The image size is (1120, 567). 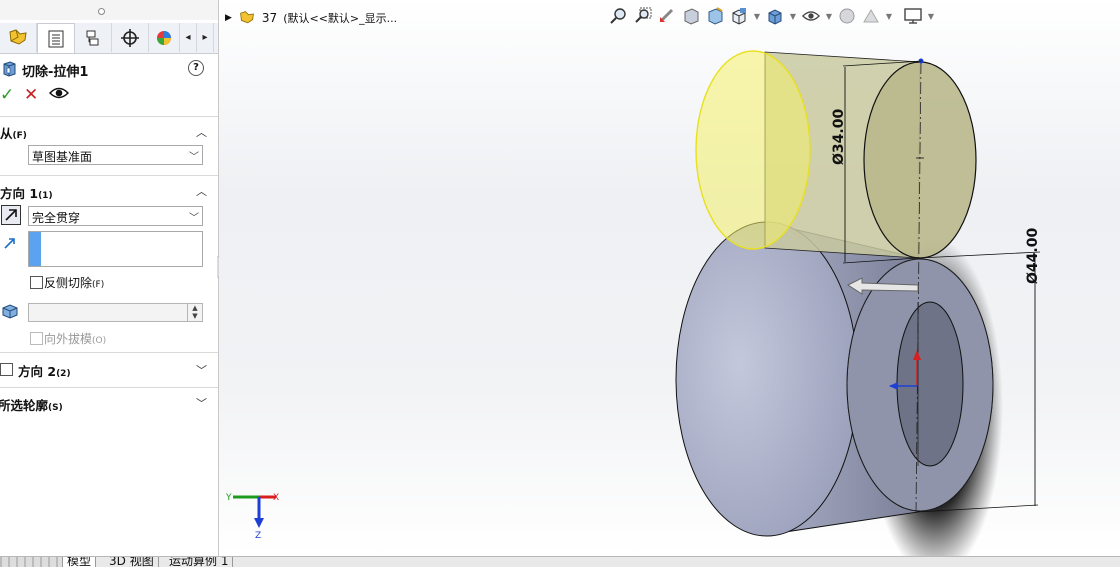 I want to click on tab-appearance, so click(x=164, y=37).